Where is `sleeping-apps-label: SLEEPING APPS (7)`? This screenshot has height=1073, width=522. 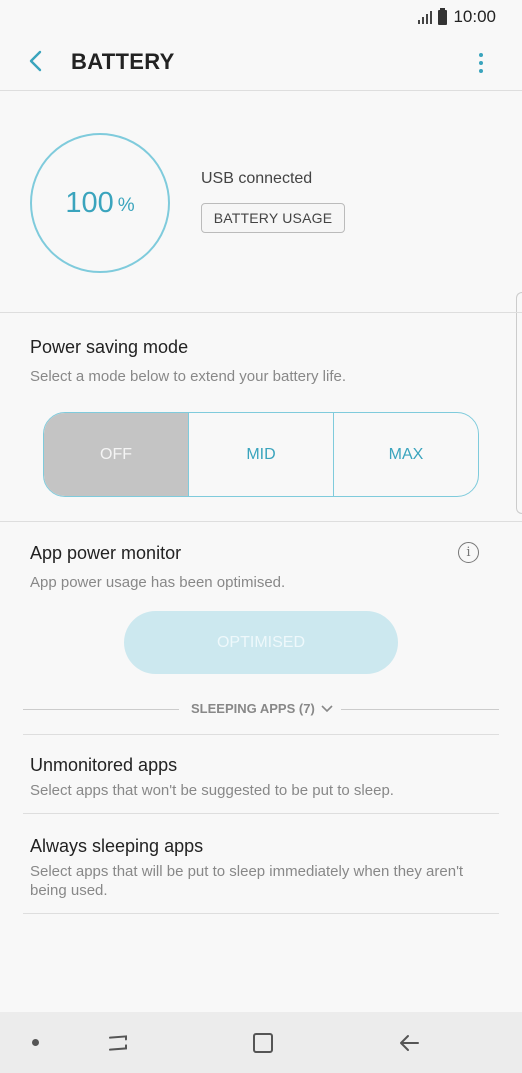
sleeping-apps-label: SLEEPING APPS (7) is located at coordinates (253, 708).